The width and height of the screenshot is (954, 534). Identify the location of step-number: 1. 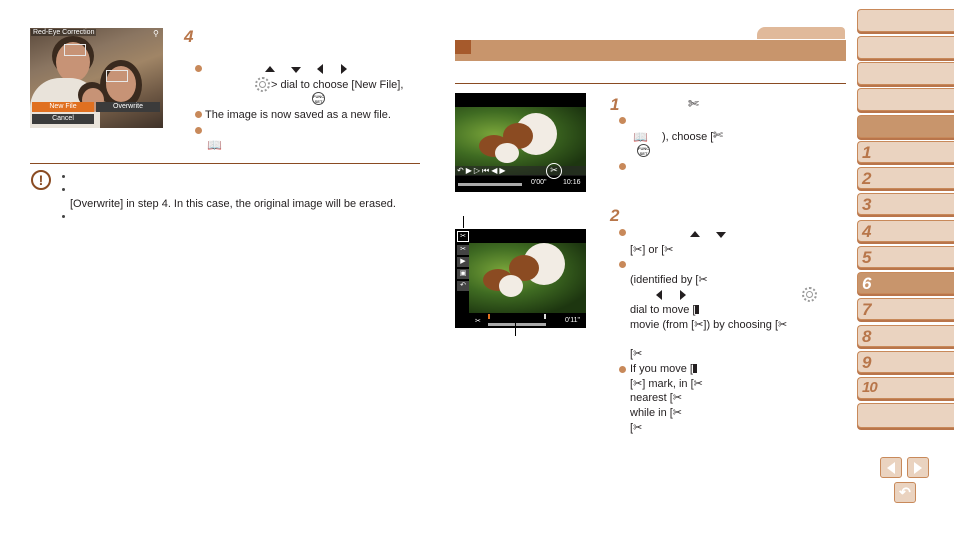
(615, 104).